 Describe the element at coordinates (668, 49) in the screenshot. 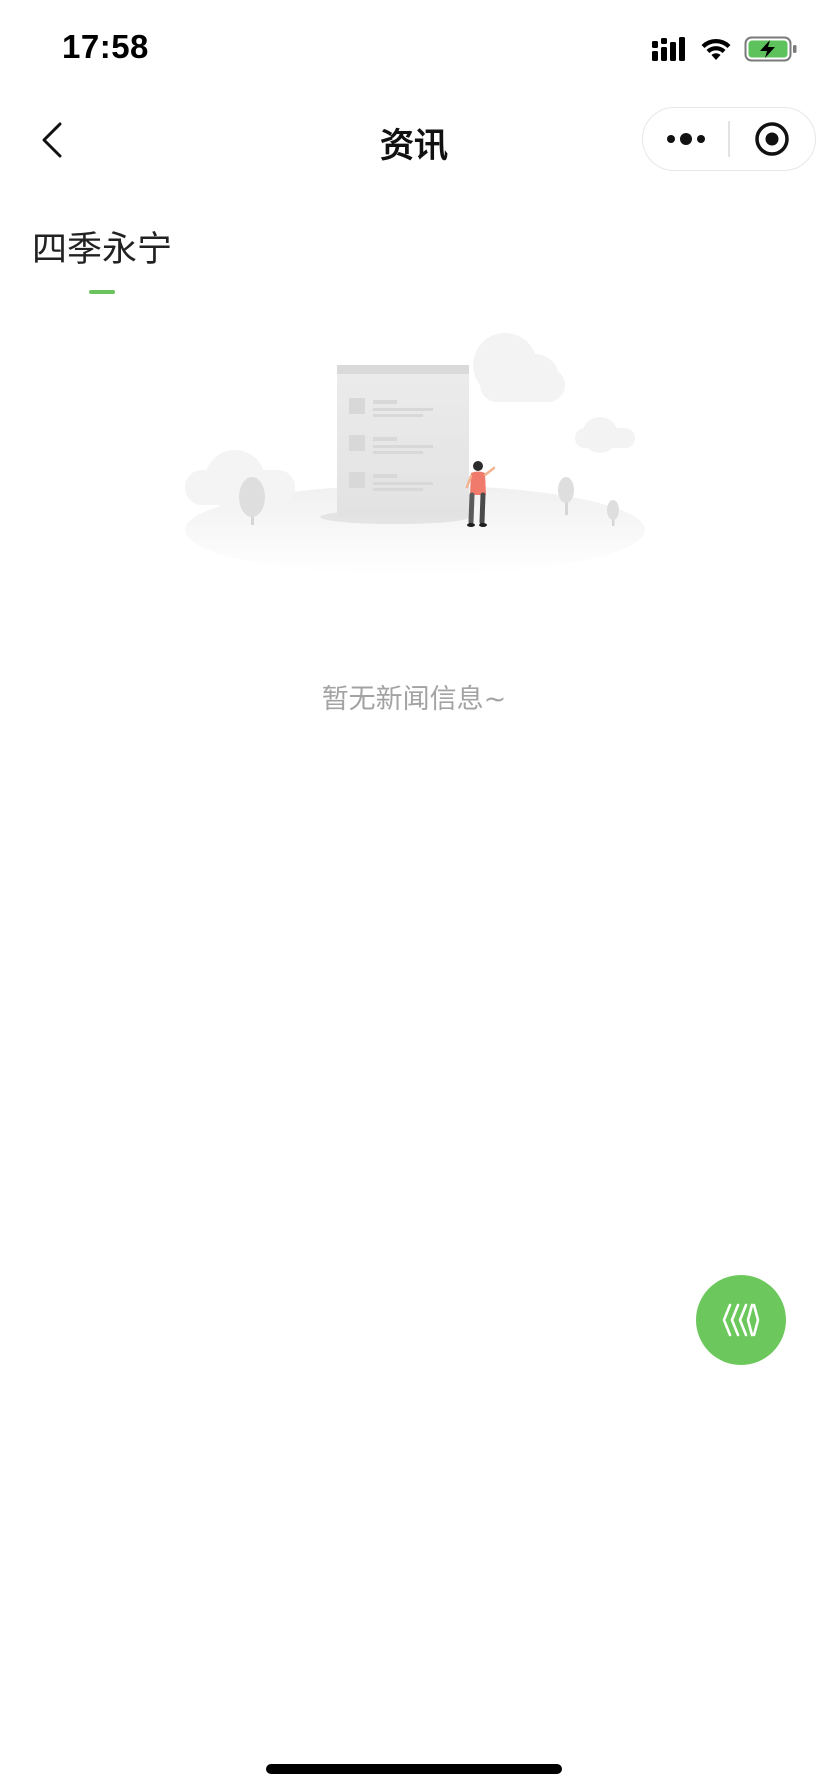

I see `cellular-signal-icon` at that location.